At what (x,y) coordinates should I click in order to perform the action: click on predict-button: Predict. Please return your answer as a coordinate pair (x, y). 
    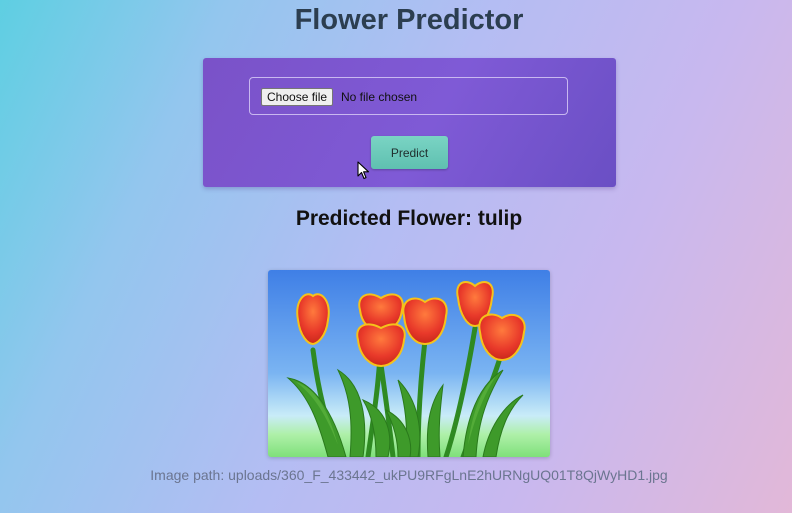
    Looking at the image, I should click on (409, 152).